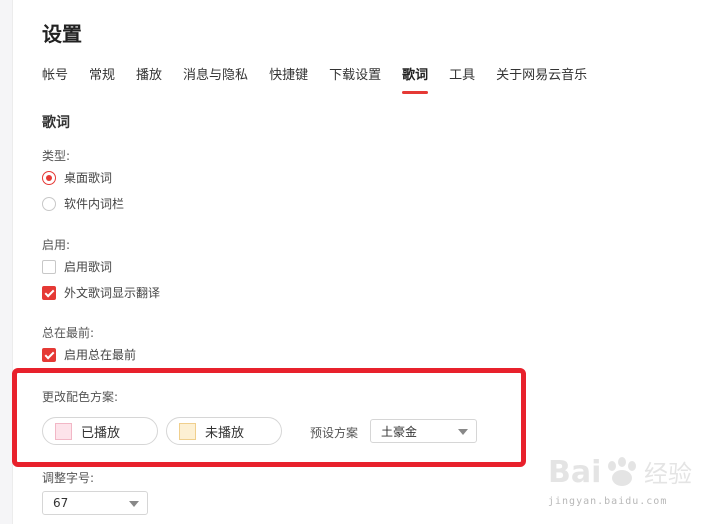 The width and height of the screenshot is (710, 524). I want to click on tab-account: 帐号, so click(55, 79).